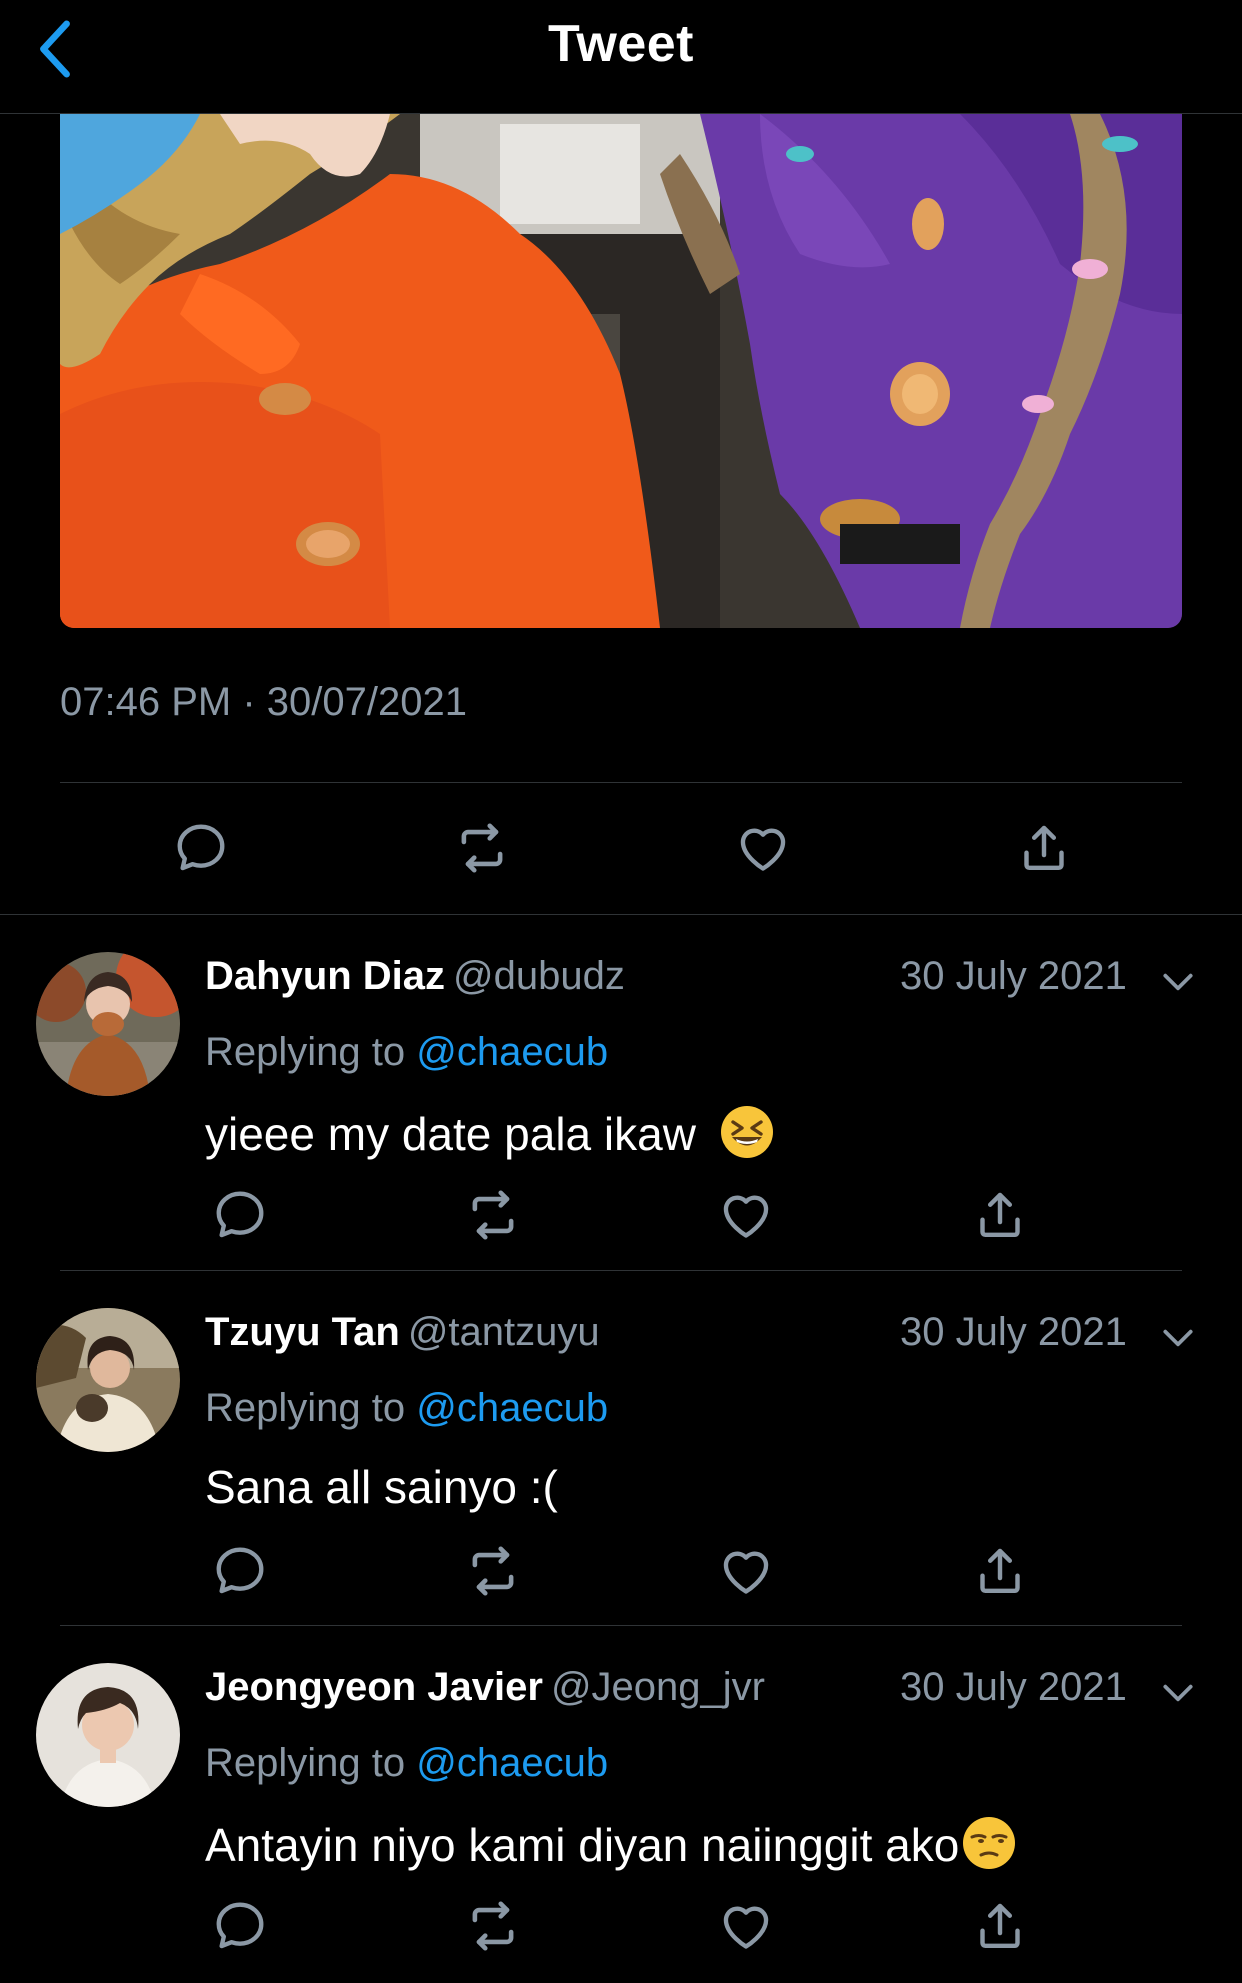 Image resolution: width=1242 pixels, height=1983 pixels. I want to click on reply-body: Antayin niyo kami diyan naiinggit ako, so click(582, 1845).